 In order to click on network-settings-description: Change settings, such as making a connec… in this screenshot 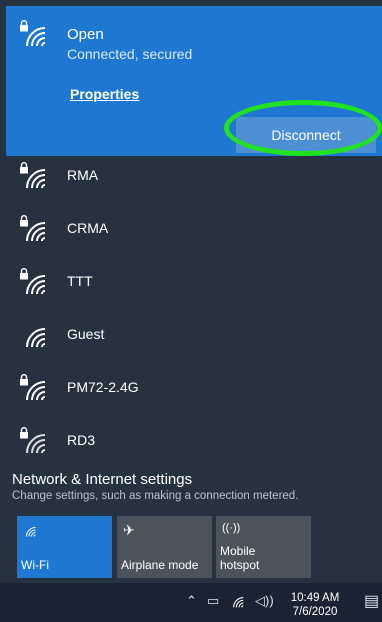, I will do `click(155, 496)`.